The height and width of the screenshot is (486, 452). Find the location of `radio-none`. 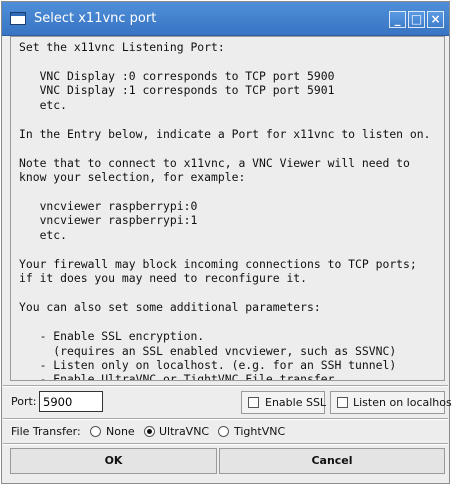

radio-none is located at coordinates (95, 431).